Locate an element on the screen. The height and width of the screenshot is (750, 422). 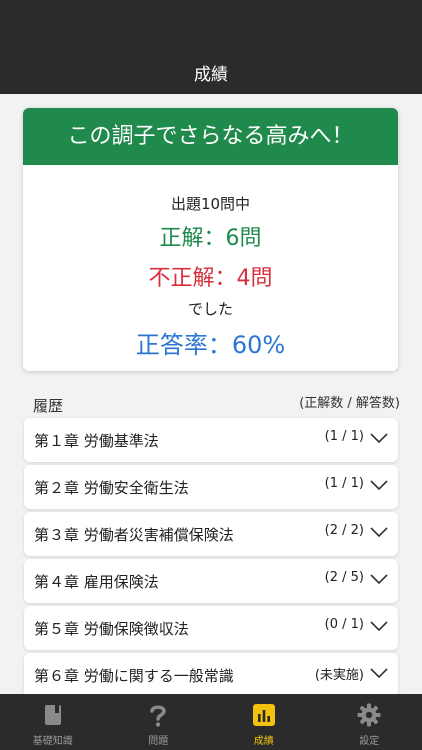
total-questions-text: 出題10問中 is located at coordinates (210, 204).